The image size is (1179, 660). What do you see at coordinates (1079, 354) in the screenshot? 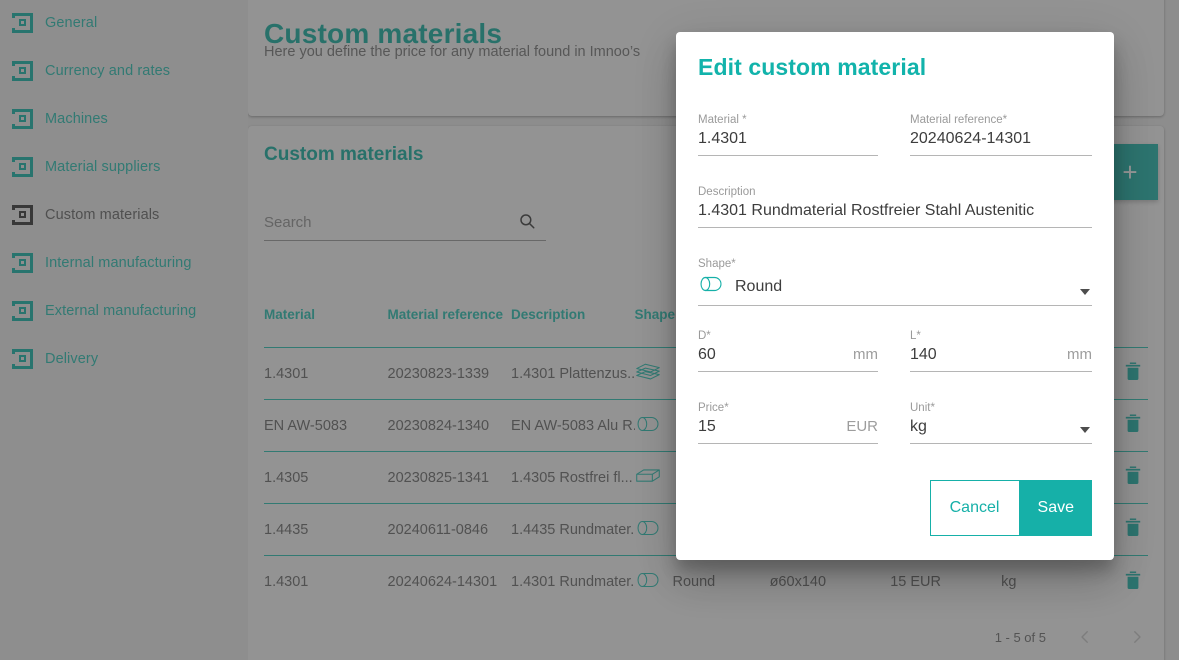
I see `length-unit: mm` at bounding box center [1079, 354].